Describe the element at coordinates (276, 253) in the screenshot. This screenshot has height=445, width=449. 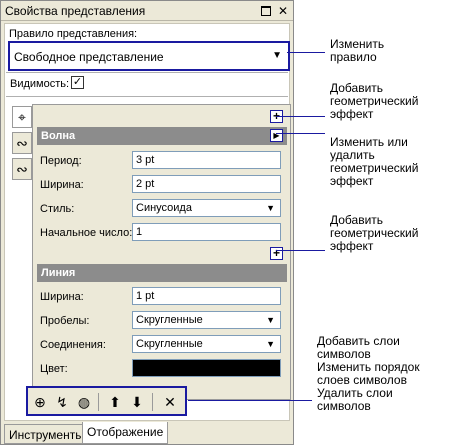
I see `add-geometric-effect-button-2: +` at that location.